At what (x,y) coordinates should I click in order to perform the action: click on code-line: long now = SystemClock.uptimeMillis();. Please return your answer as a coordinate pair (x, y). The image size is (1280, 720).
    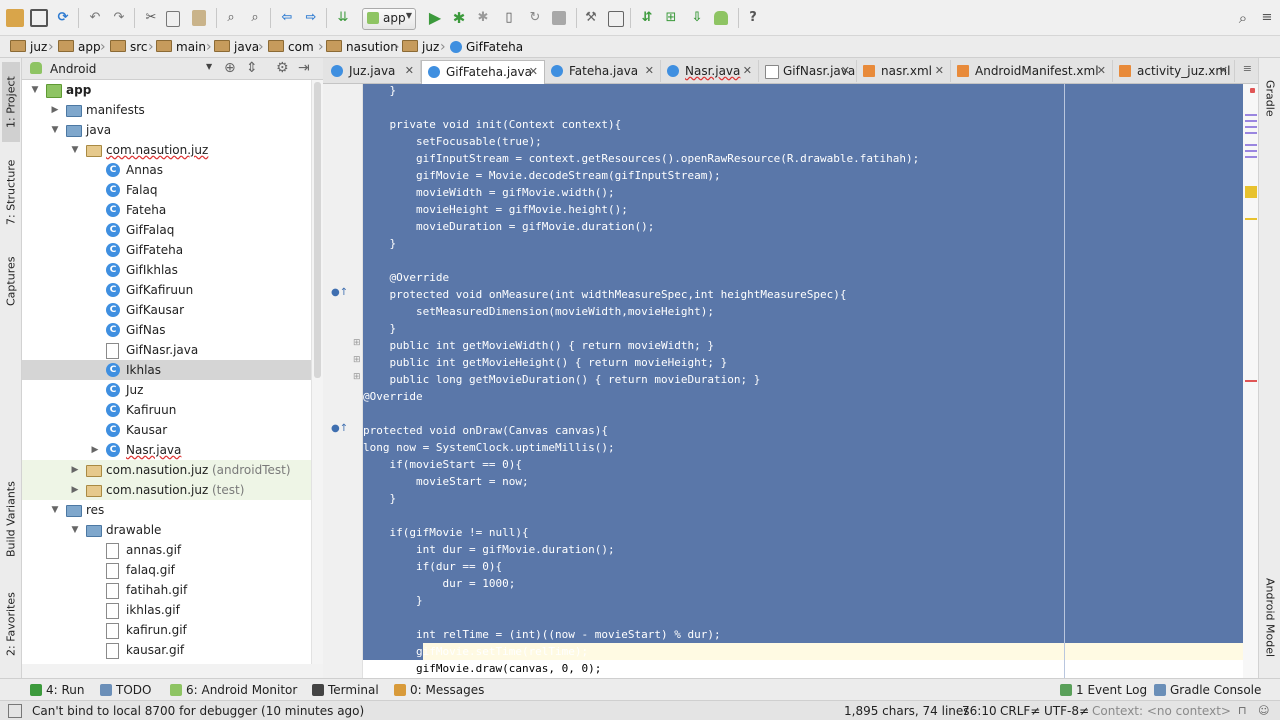
    Looking at the image, I should click on (489, 447).